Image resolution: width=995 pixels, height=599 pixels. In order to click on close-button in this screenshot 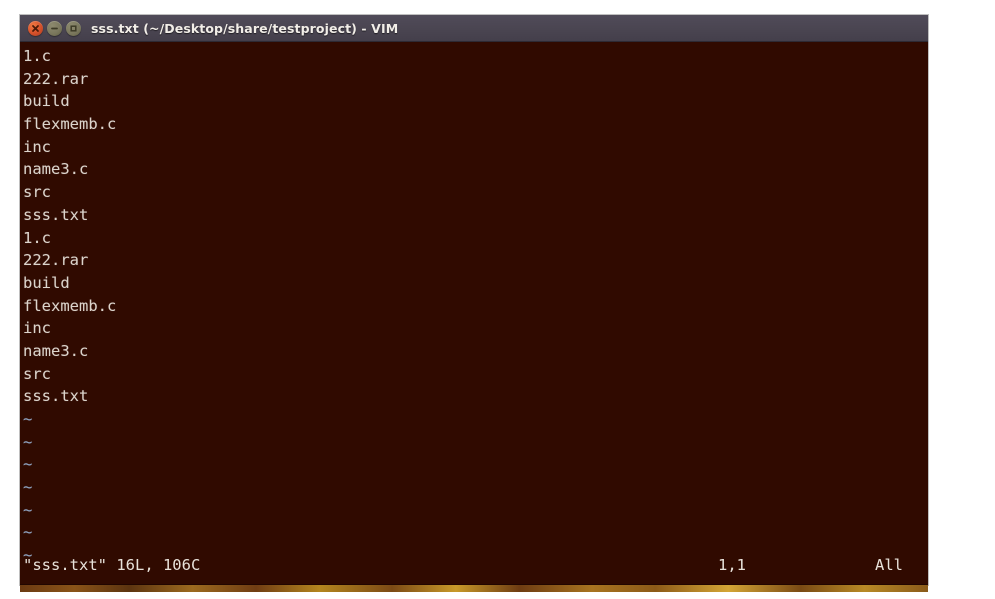, I will do `click(35, 28)`.